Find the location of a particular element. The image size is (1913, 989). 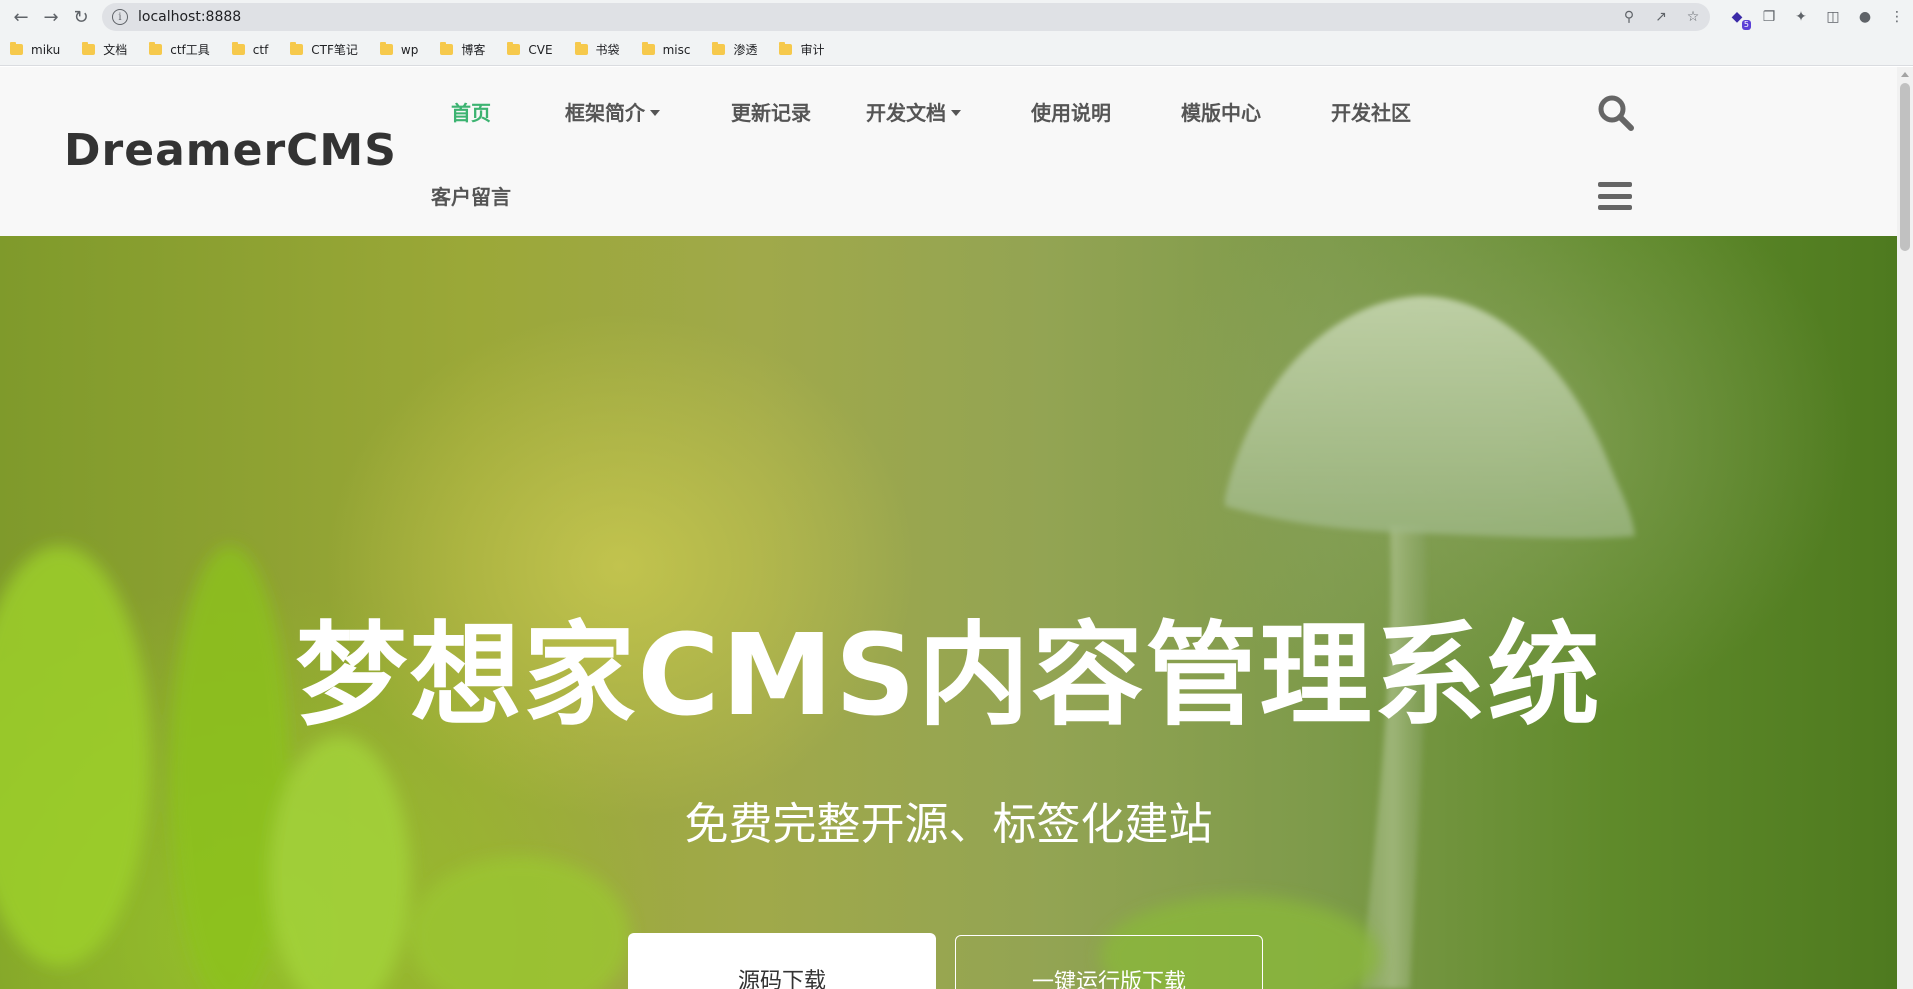

bookmarks-bar: miku 文档 ctf工具 ctf CTF笔记 wp 博客 CVE 书袋 misc 渗透 审计 is located at coordinates (956, 50).